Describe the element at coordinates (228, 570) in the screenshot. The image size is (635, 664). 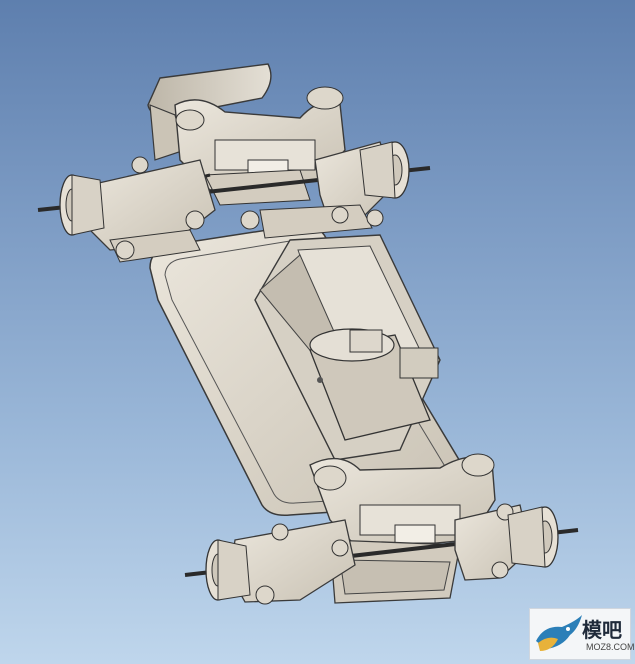
I see `front-left-wheel-hub` at that location.